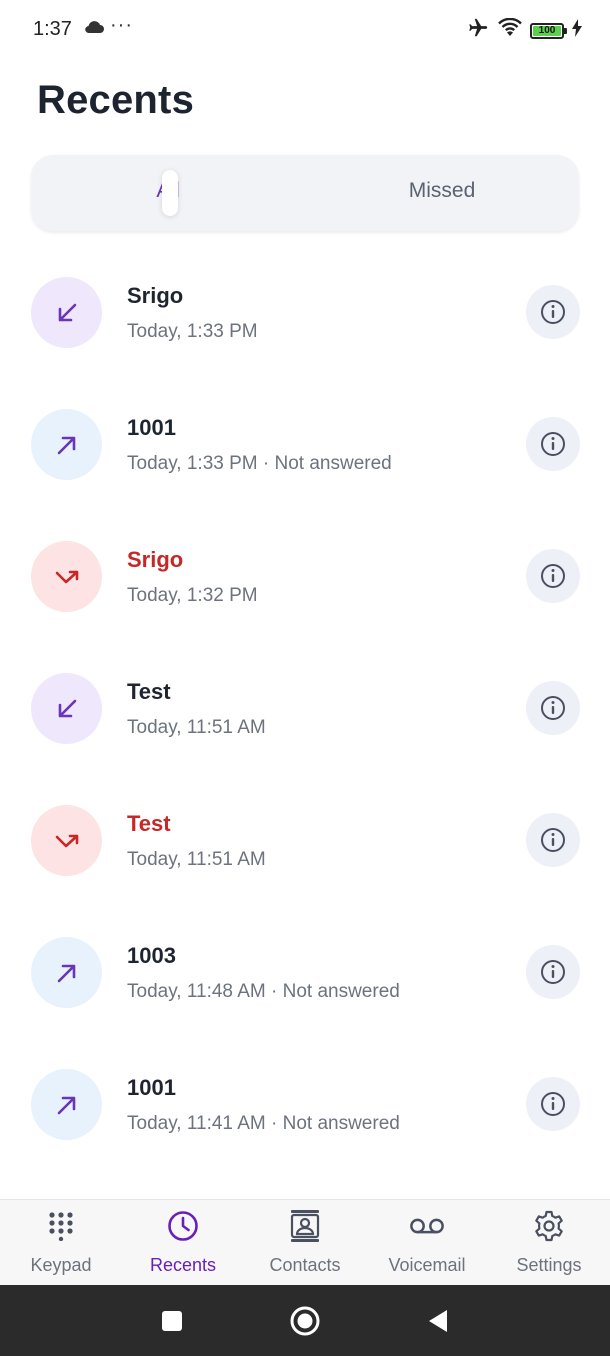  I want to click on square-icon, so click(172, 1321).